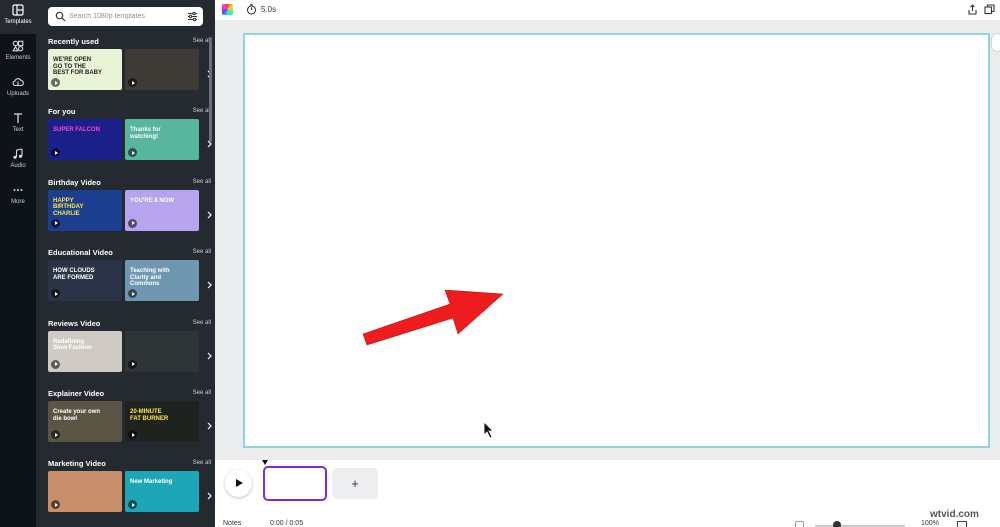 Image resolution: width=1000 pixels, height=527 pixels. What do you see at coordinates (18, 190) in the screenshot?
I see `more-icon` at bounding box center [18, 190].